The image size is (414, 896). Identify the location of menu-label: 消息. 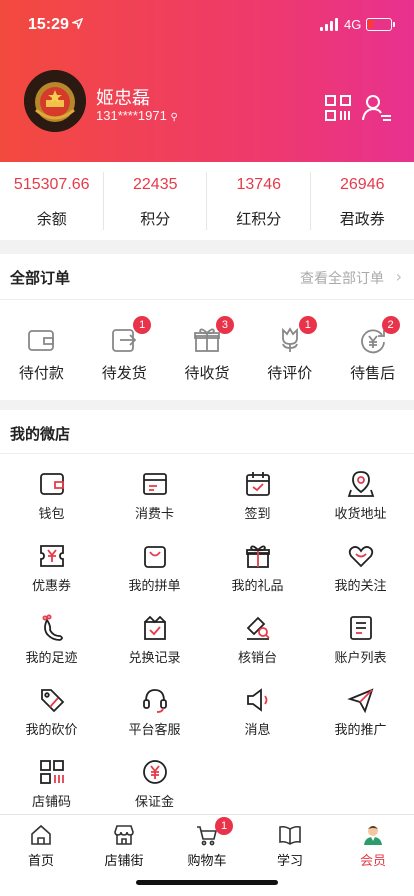
(257, 730).